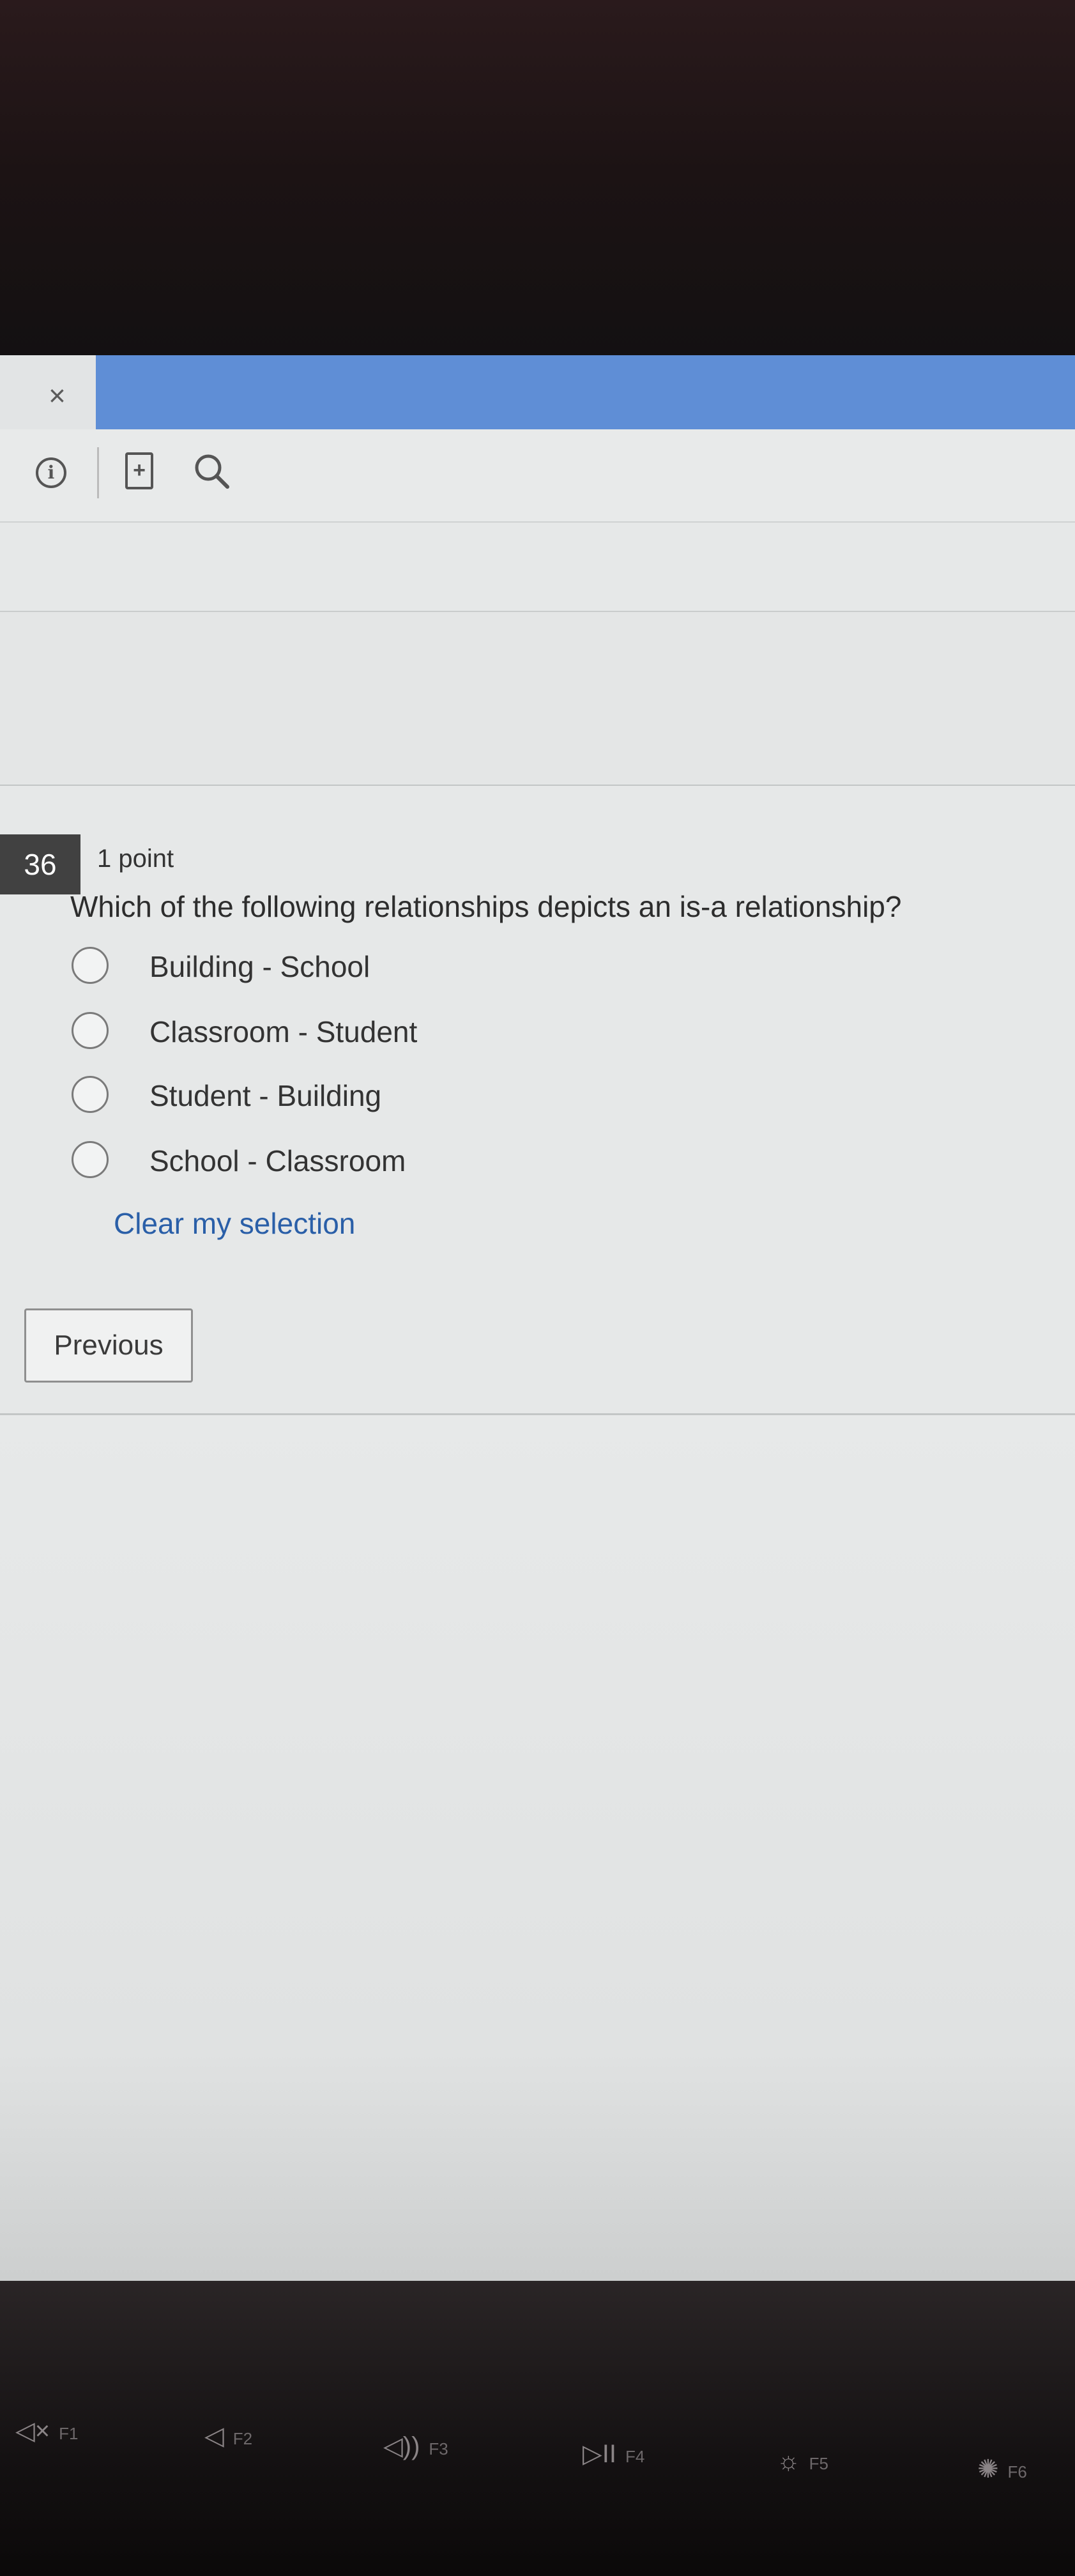 The image size is (1075, 2576). What do you see at coordinates (455, 1030) in the screenshot?
I see `option-classroom-student: Classroom - Student` at bounding box center [455, 1030].